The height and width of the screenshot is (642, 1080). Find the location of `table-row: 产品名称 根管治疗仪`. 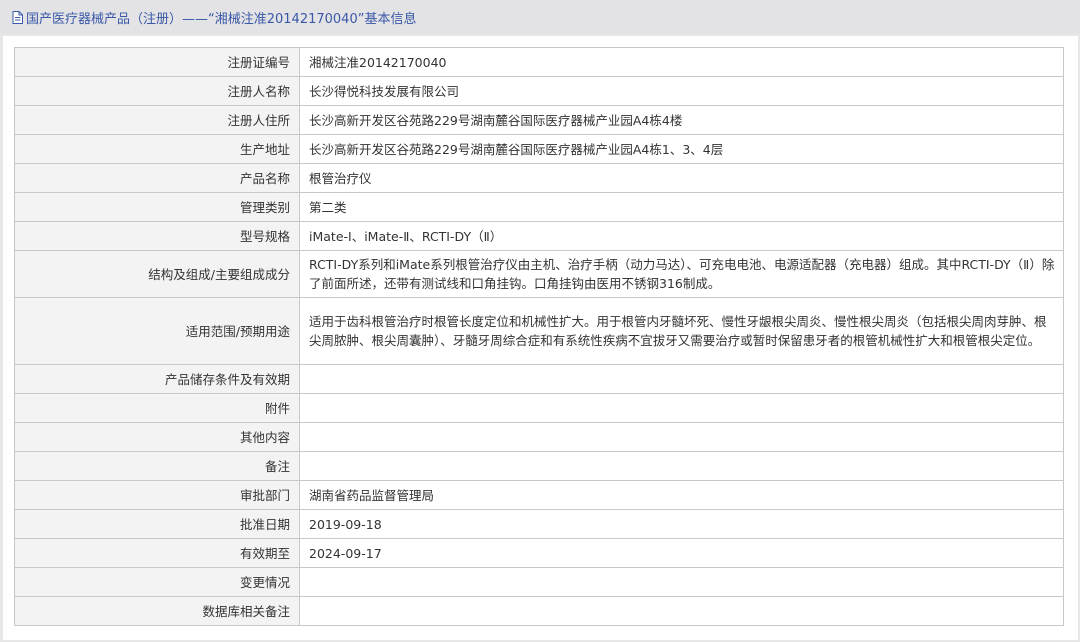

table-row: 产品名称 根管治疗仪 is located at coordinates (539, 178).